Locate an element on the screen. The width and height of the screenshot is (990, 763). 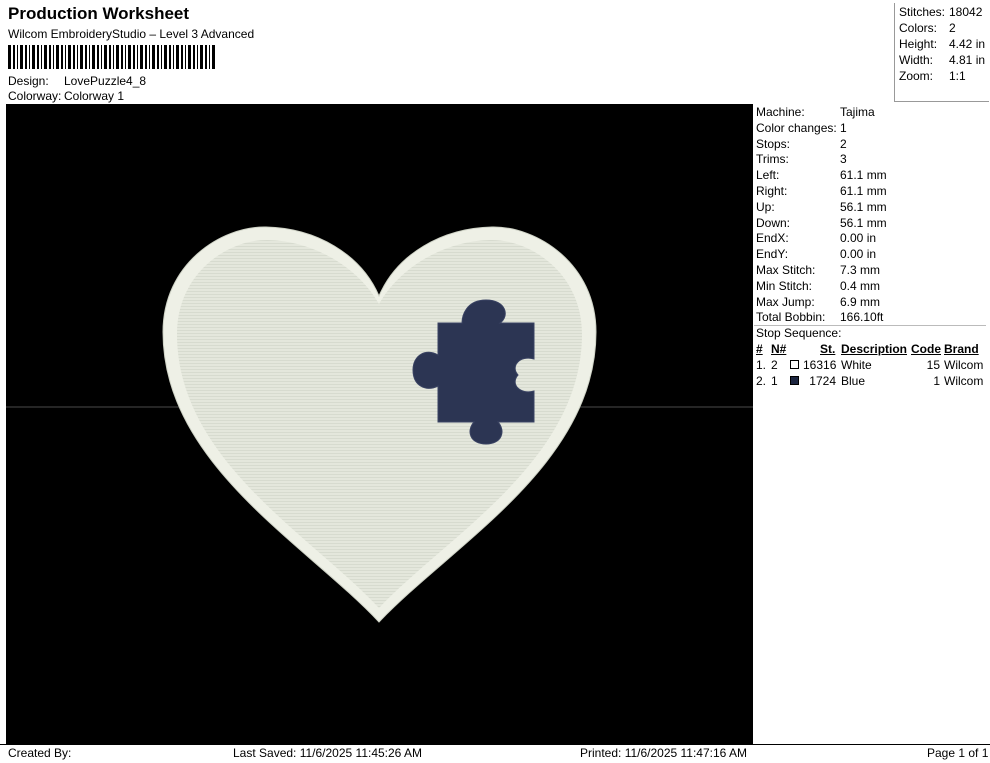
stop-sequence-title: Stop Sequence: is located at coordinates (799, 333).